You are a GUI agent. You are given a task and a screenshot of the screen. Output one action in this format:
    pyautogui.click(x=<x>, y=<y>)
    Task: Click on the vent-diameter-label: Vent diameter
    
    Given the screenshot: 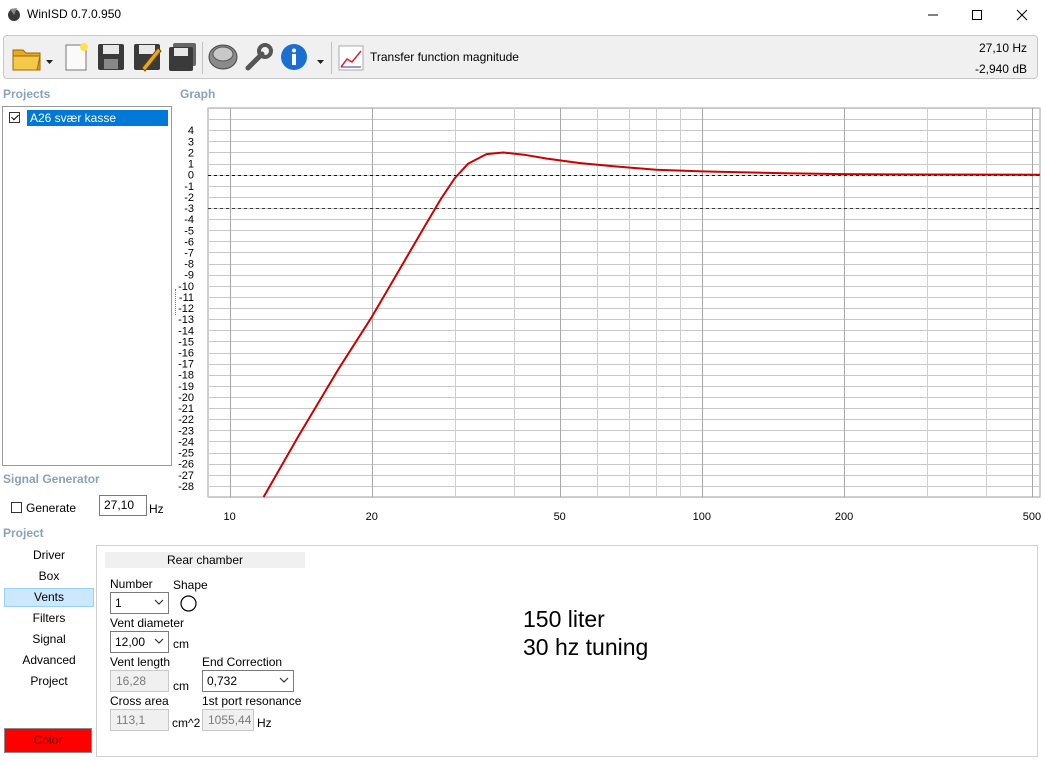 What is the action you would take?
    pyautogui.click(x=147, y=623)
    